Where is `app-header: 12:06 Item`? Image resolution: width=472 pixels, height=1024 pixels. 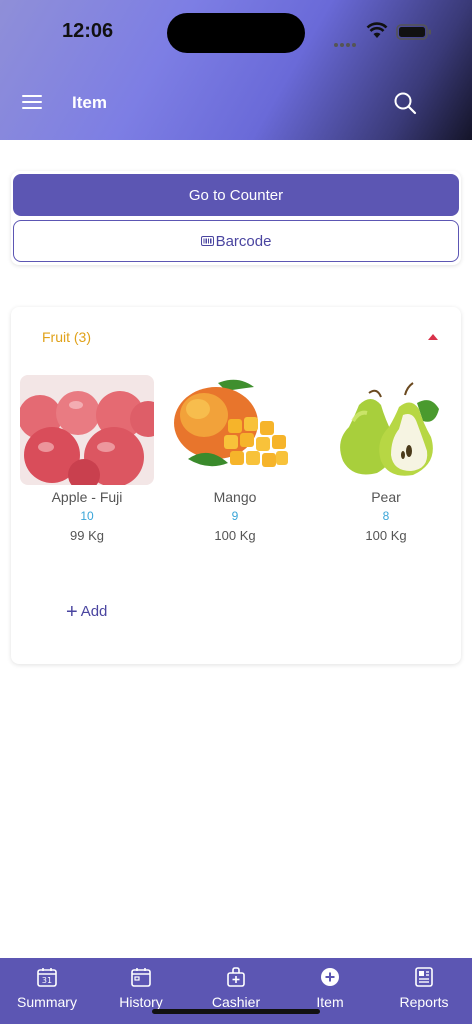
app-header: 12:06 Item is located at coordinates (236, 70).